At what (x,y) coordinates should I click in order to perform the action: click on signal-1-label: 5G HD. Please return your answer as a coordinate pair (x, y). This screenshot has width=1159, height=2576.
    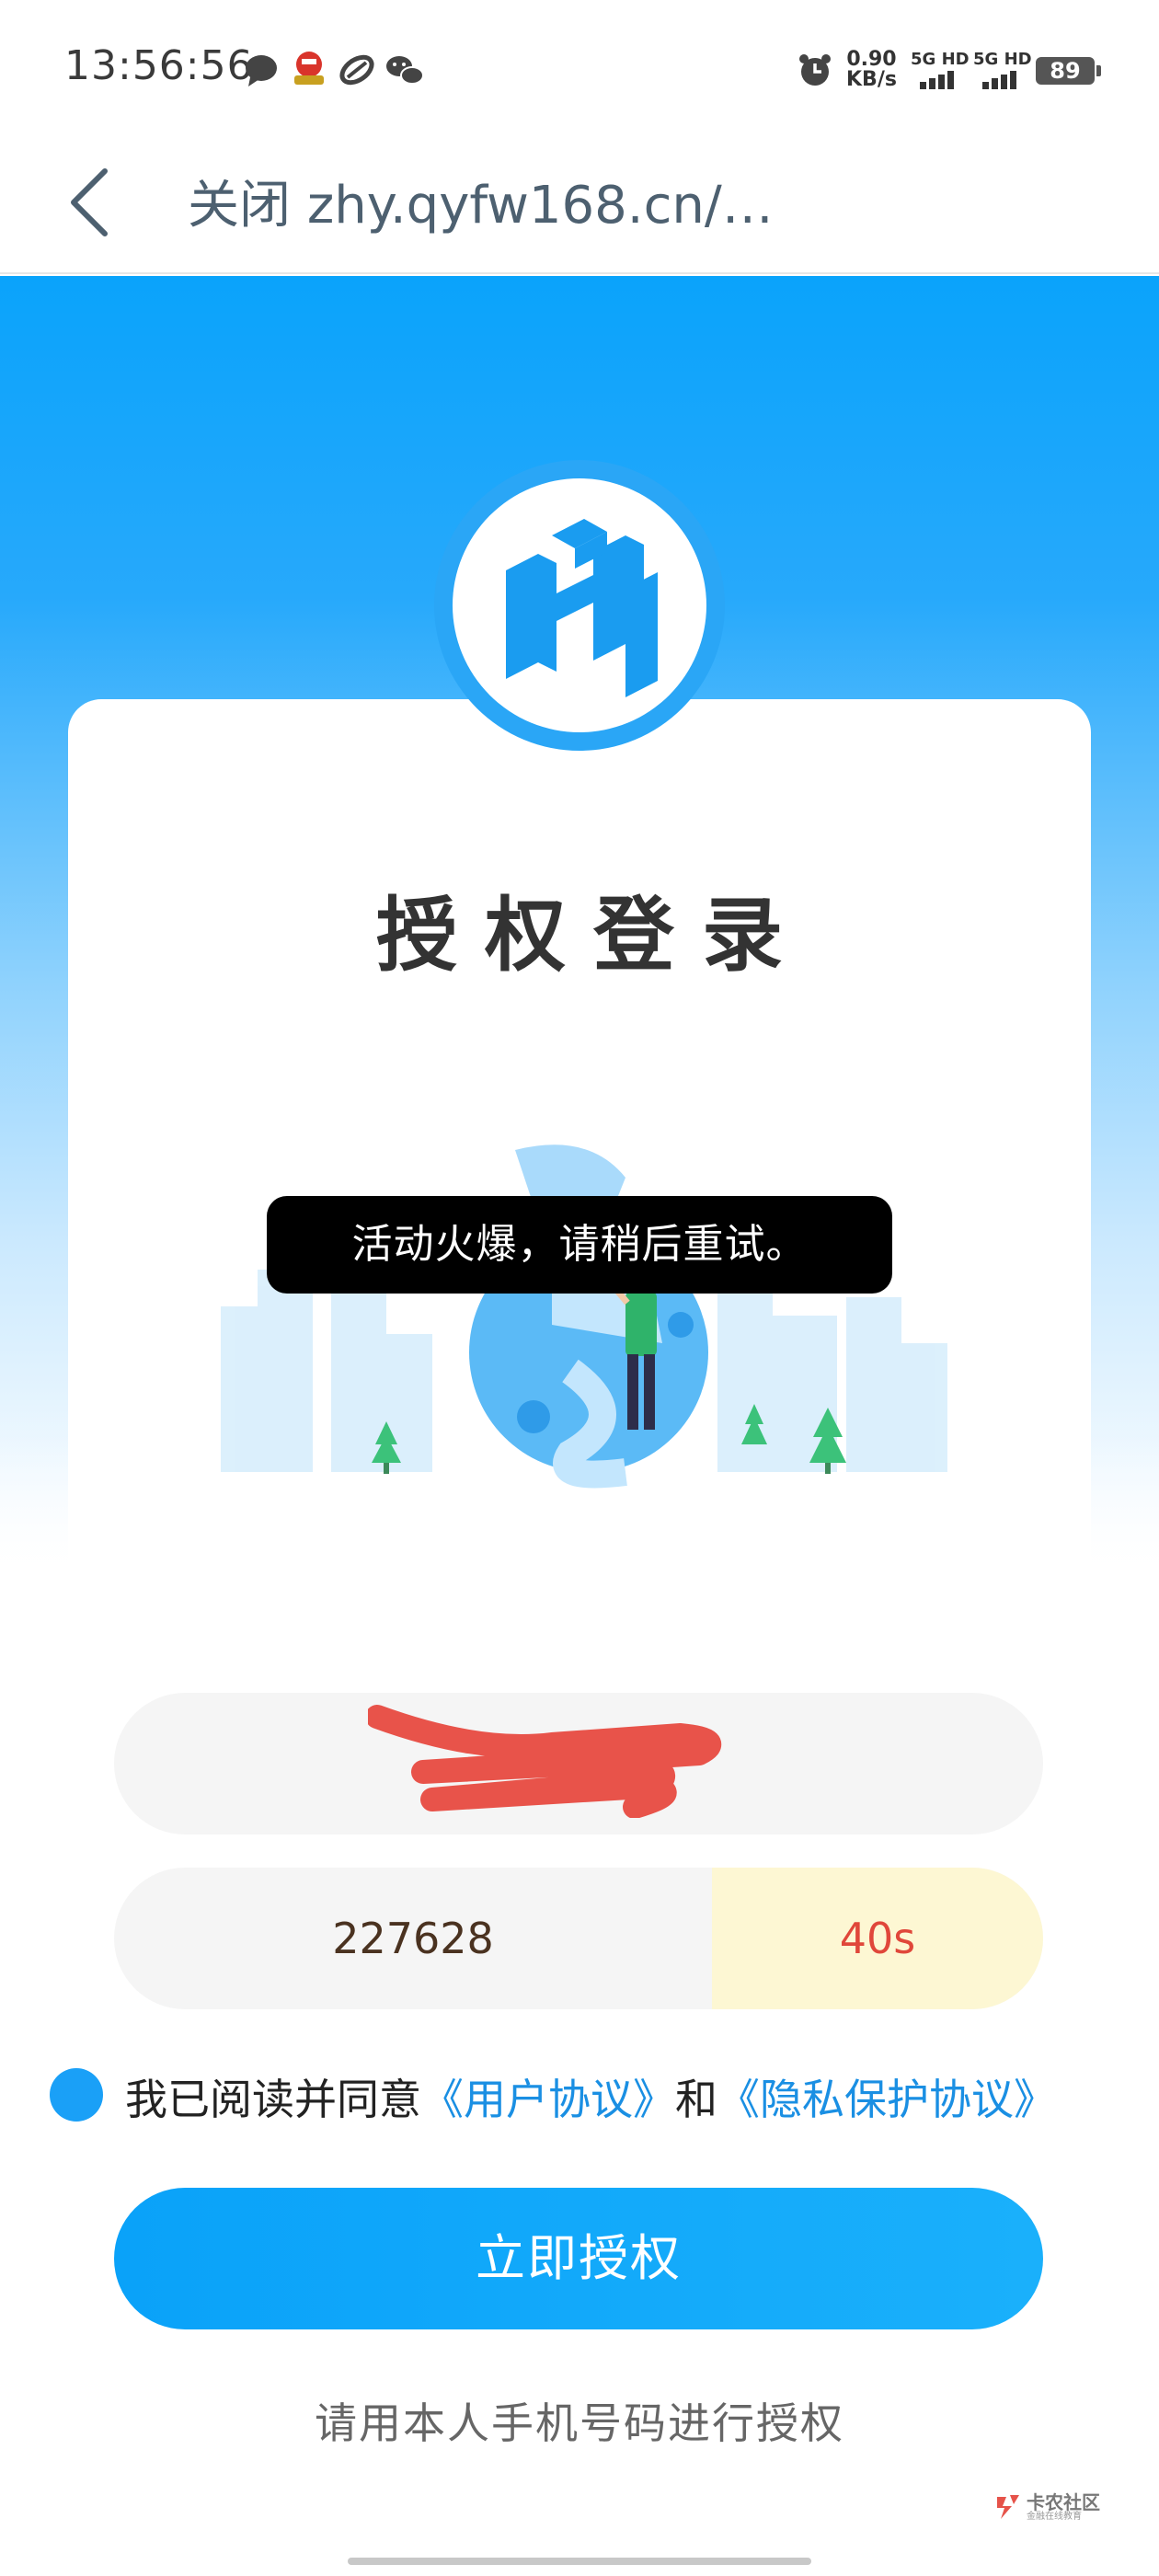
    Looking at the image, I should click on (940, 59).